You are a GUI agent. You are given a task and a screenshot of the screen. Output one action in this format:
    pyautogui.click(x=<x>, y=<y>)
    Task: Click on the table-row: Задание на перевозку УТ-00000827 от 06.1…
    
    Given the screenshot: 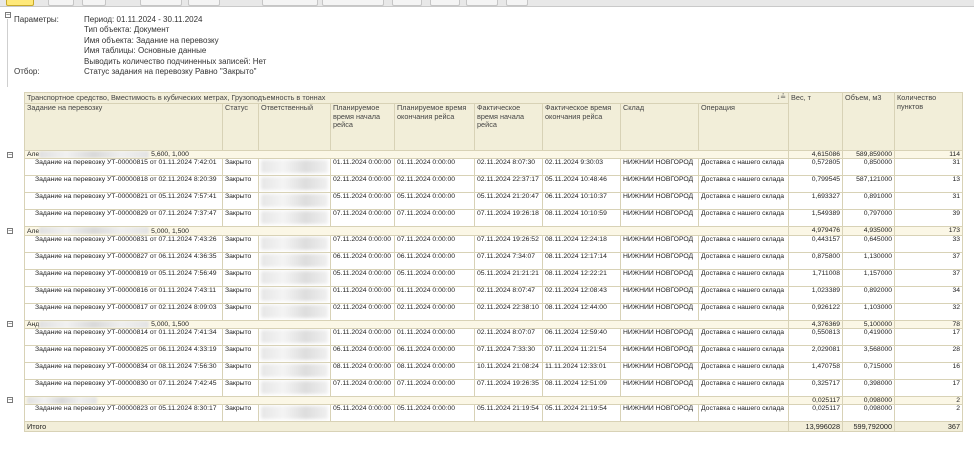 What is the action you would take?
    pyautogui.click(x=494, y=260)
    